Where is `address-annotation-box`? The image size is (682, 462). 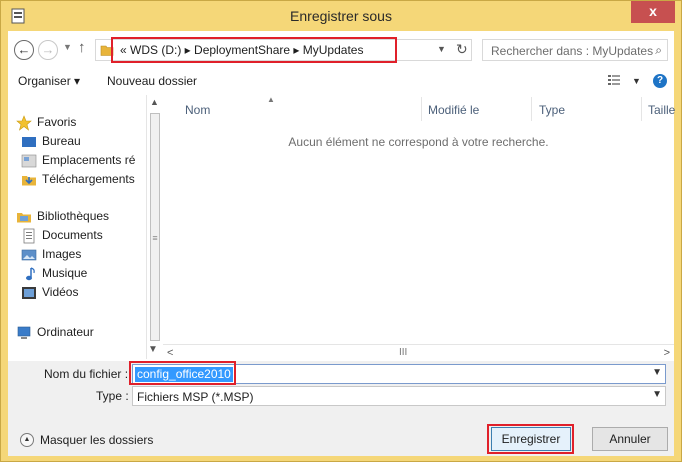
address-annotation-box is located at coordinates (254, 50).